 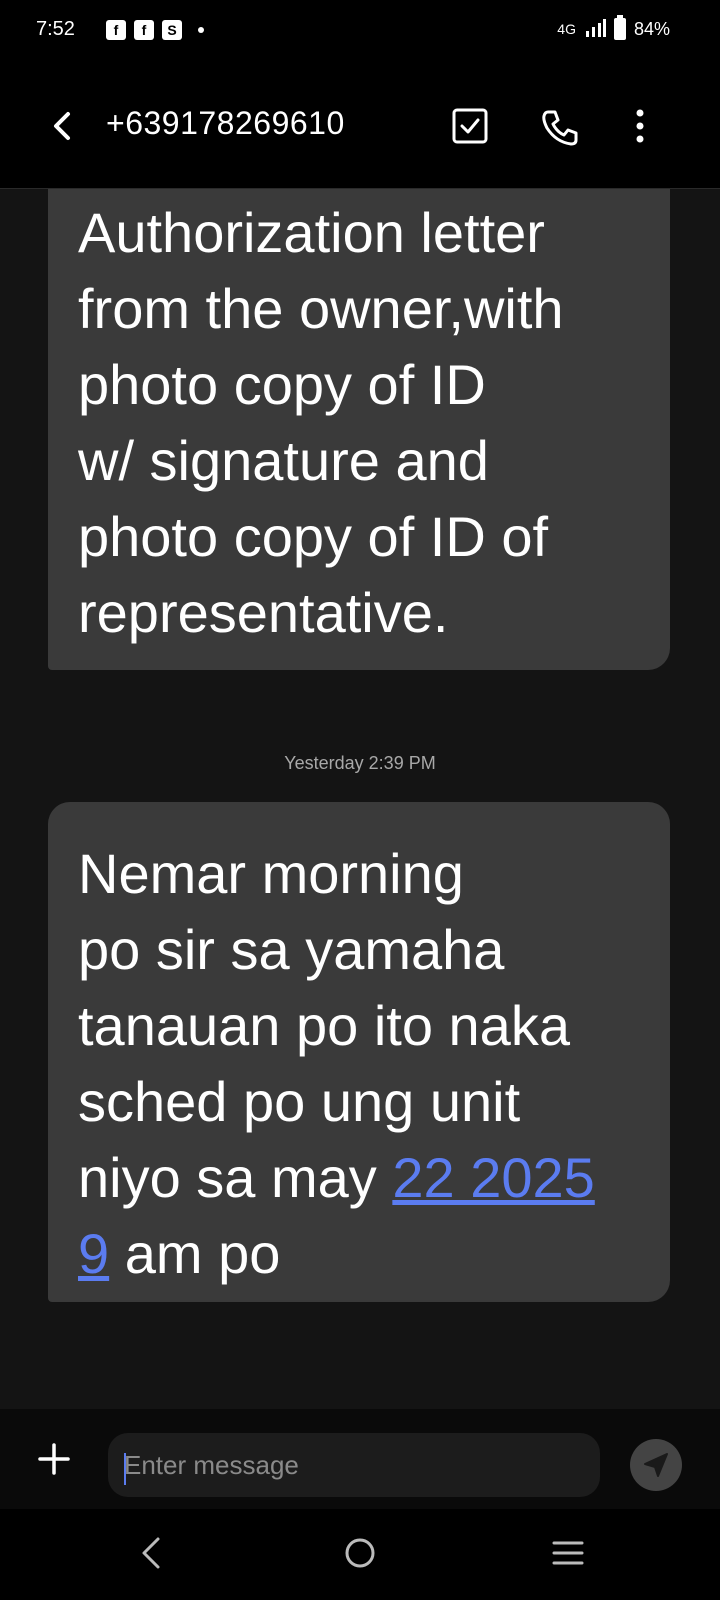 I want to click on battery-level: 84%, so click(x=651, y=28).